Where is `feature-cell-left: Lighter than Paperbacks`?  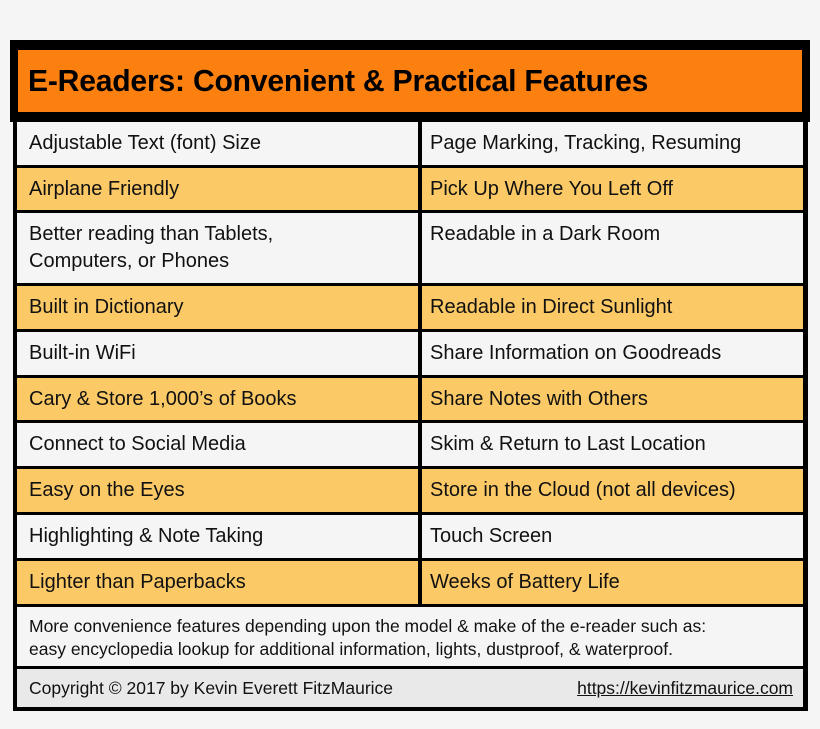
feature-cell-left: Lighter than Paperbacks is located at coordinates (217, 582).